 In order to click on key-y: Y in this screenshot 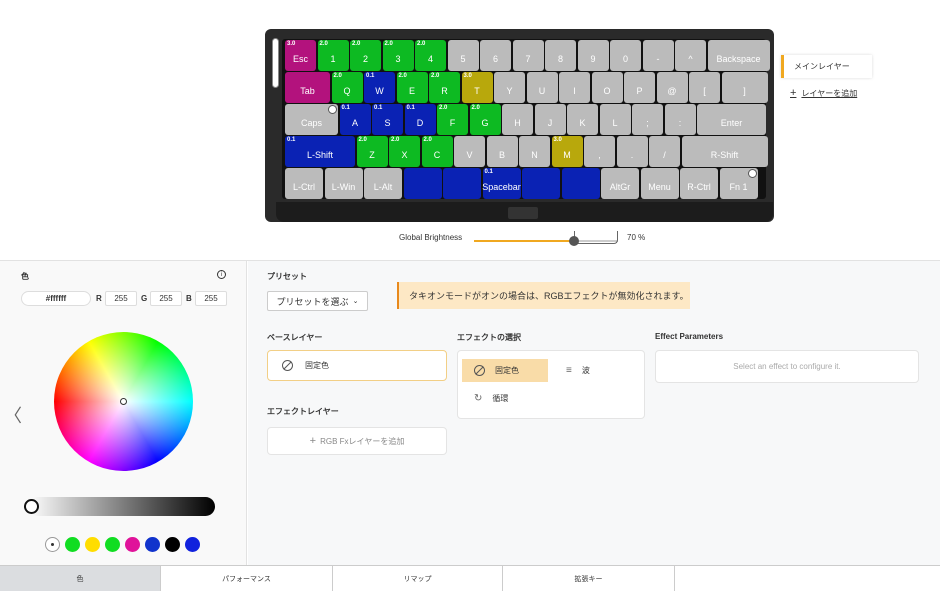, I will do `click(509, 87)`.